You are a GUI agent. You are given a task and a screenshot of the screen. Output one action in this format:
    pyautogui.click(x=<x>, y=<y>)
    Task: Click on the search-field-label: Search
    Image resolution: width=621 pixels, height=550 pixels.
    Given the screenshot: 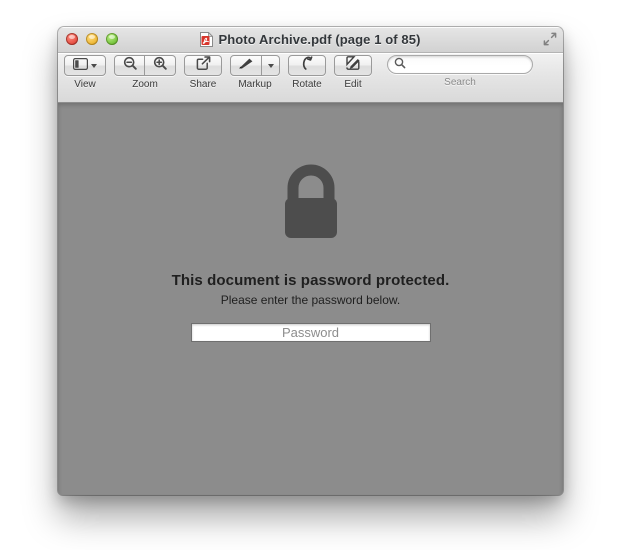 What is the action you would take?
    pyautogui.click(x=460, y=82)
    